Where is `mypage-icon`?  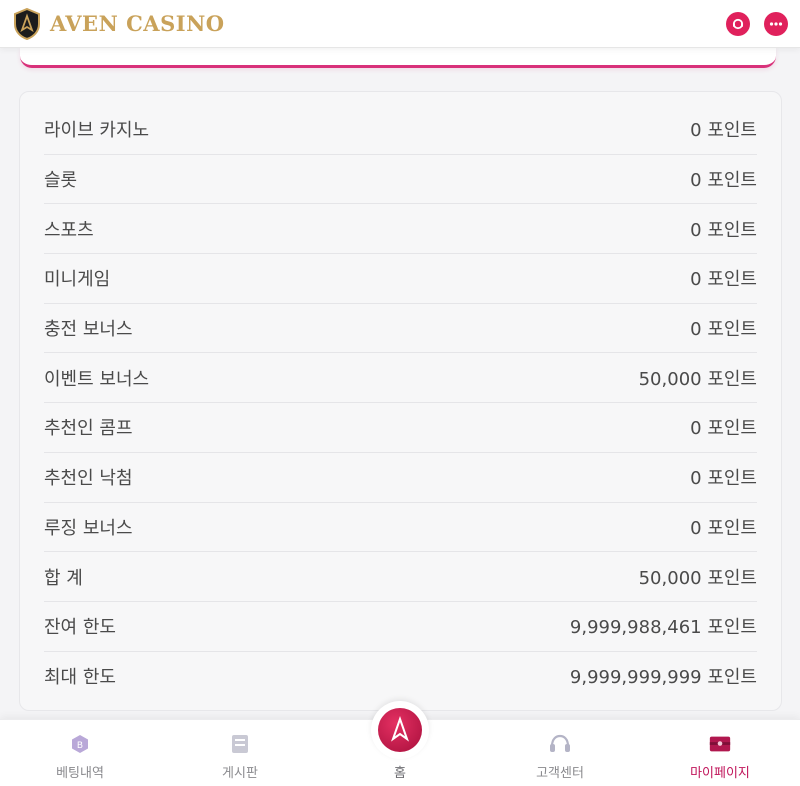
mypage-icon is located at coordinates (720, 744).